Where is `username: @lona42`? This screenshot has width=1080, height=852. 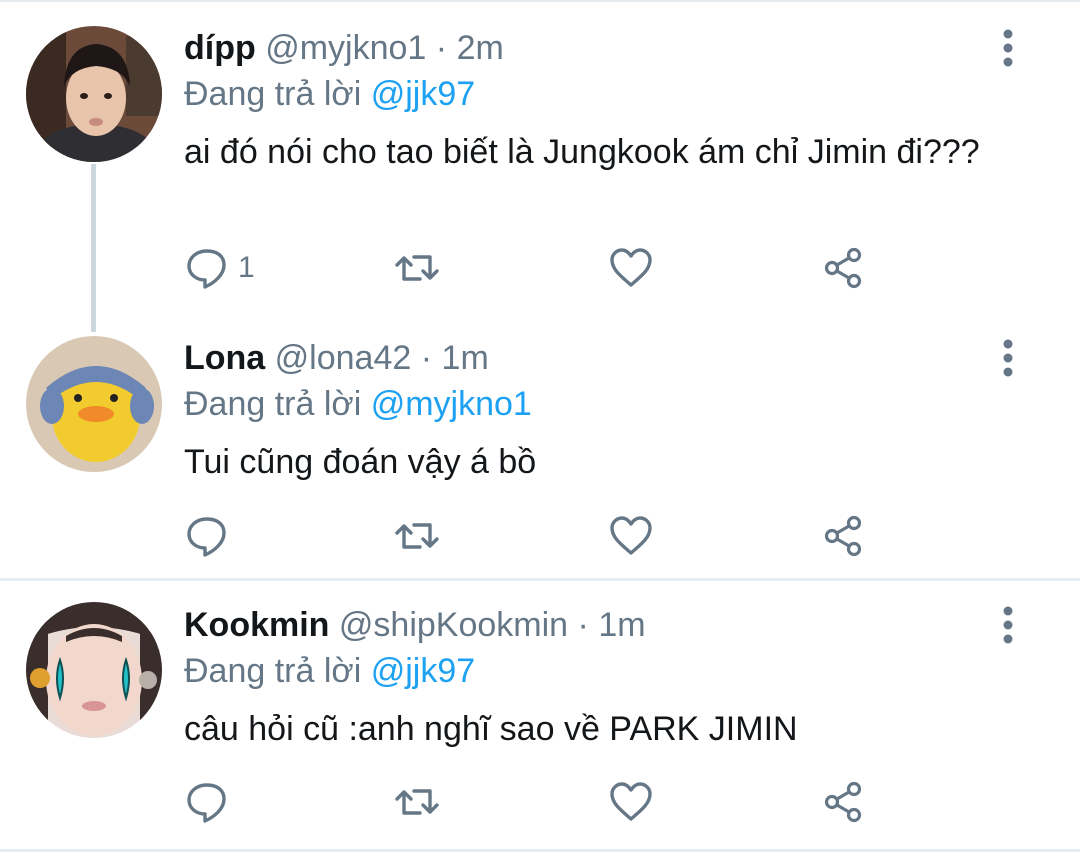 username: @lona42 is located at coordinates (343, 358).